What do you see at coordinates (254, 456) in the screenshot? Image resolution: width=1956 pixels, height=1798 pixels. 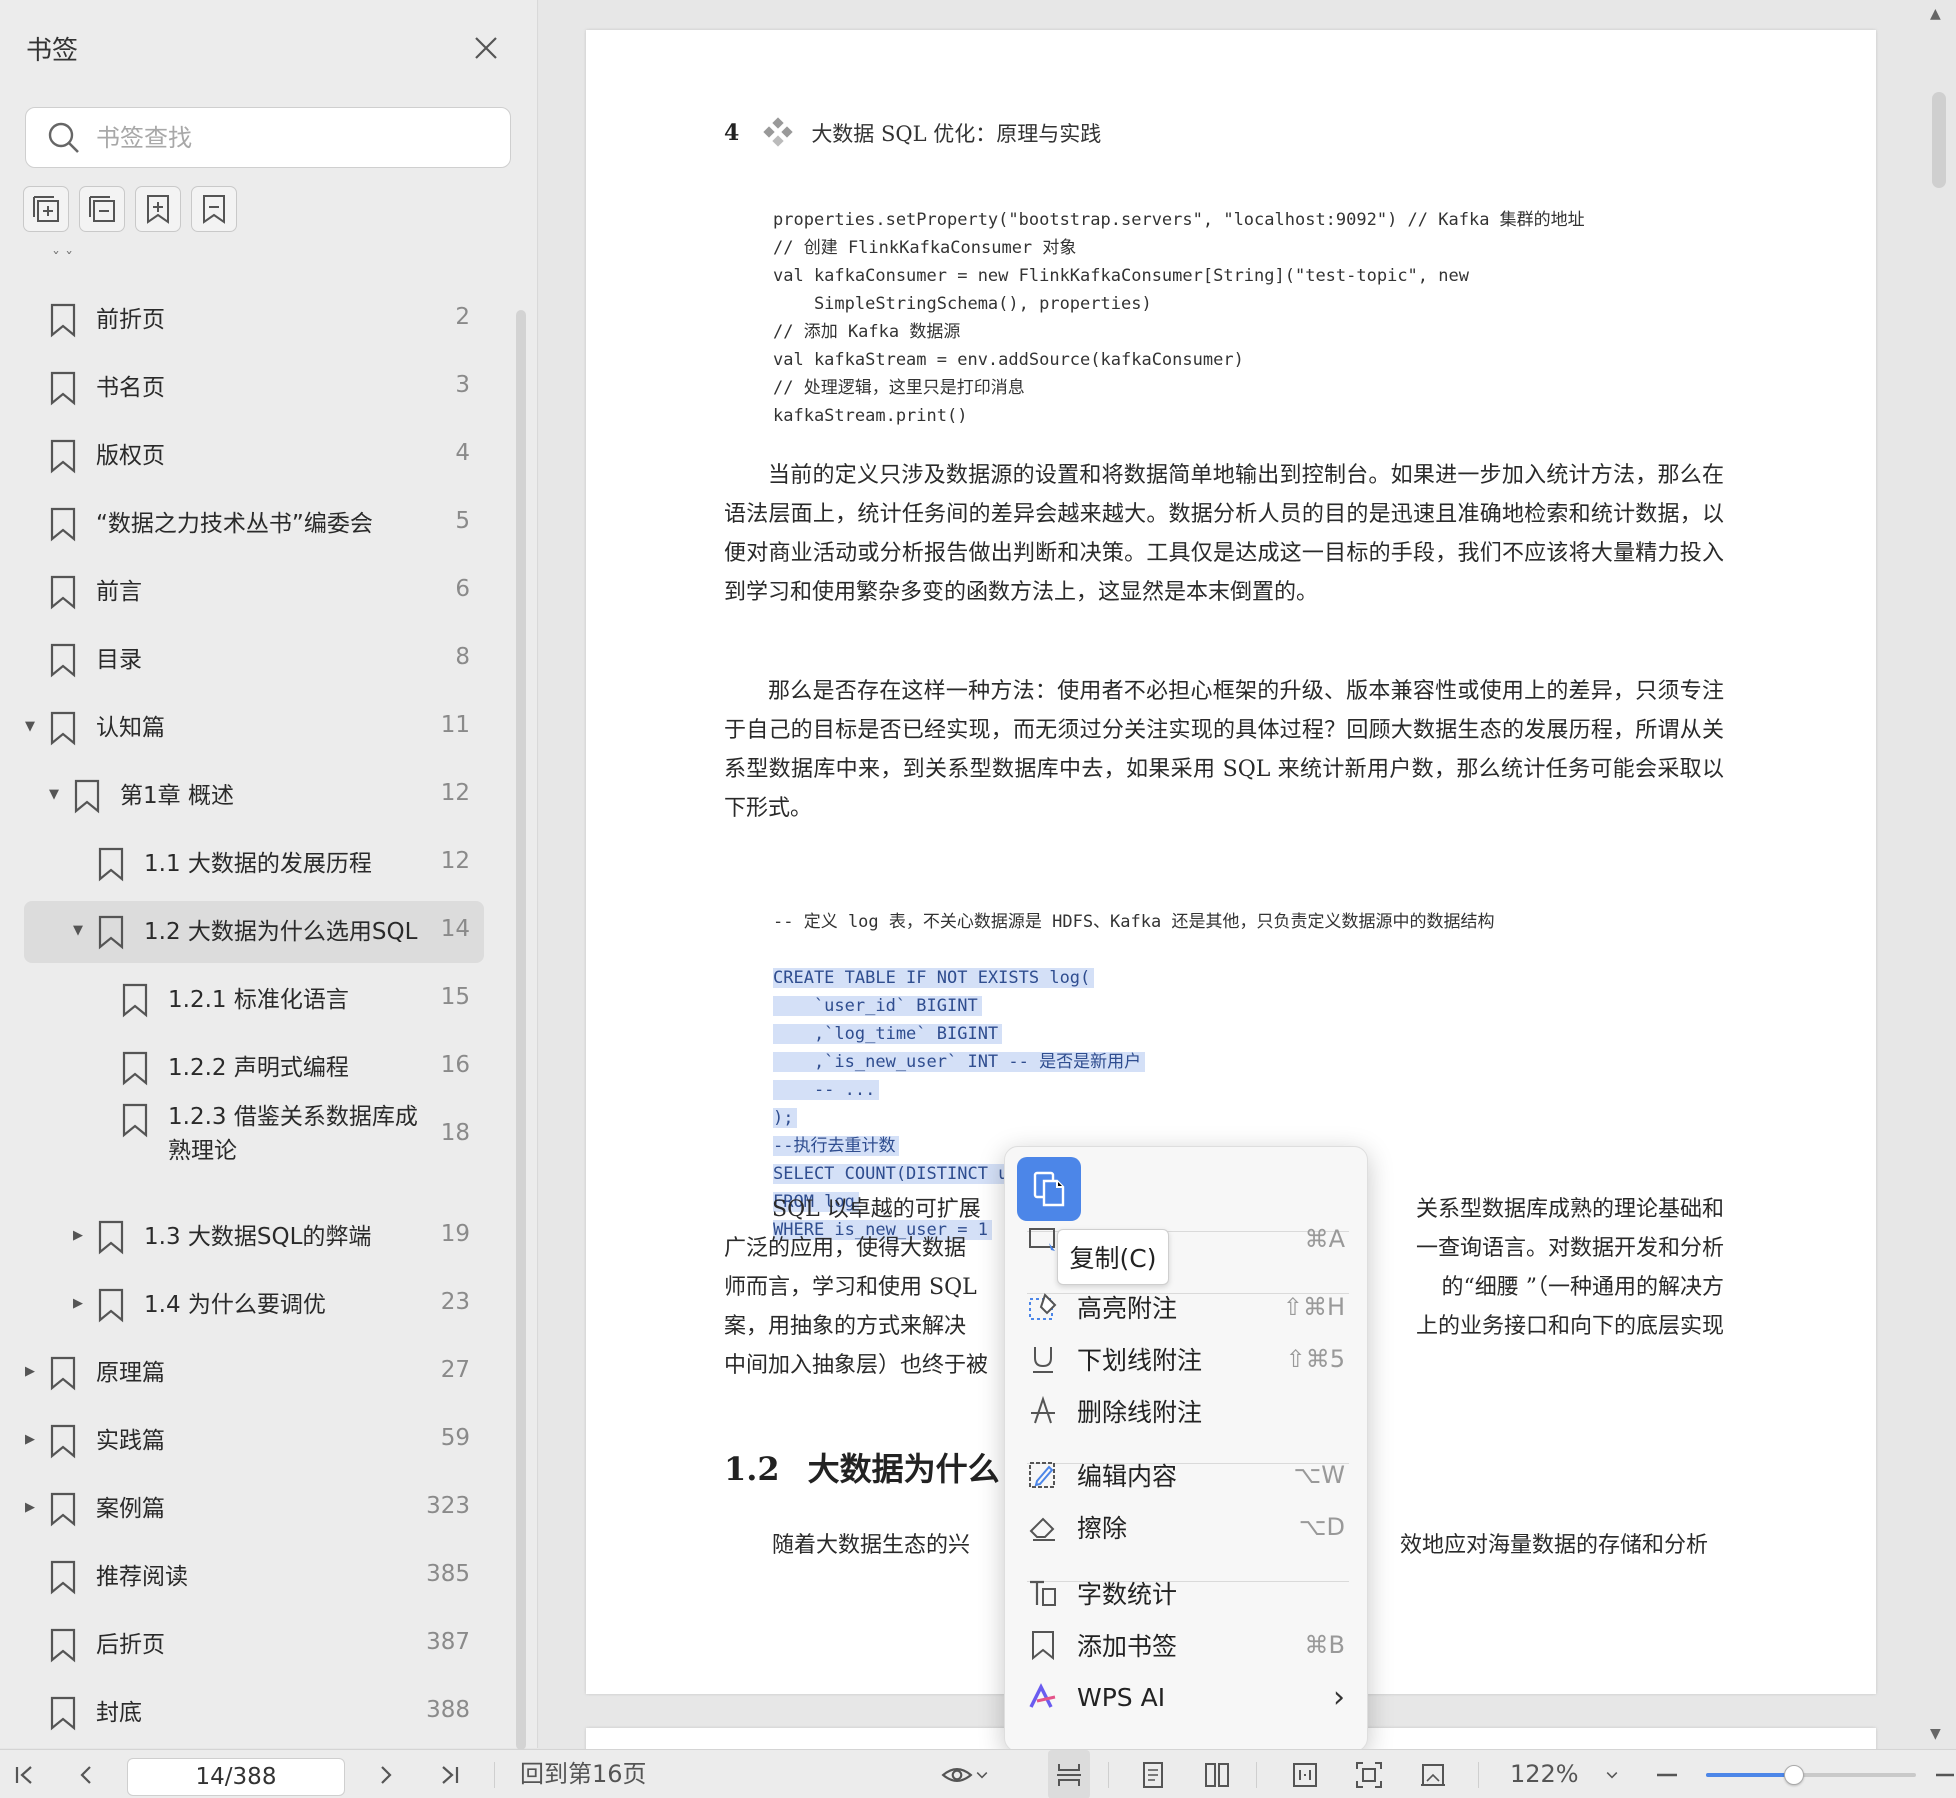 I see `bookmark-item: 版权页 4` at bounding box center [254, 456].